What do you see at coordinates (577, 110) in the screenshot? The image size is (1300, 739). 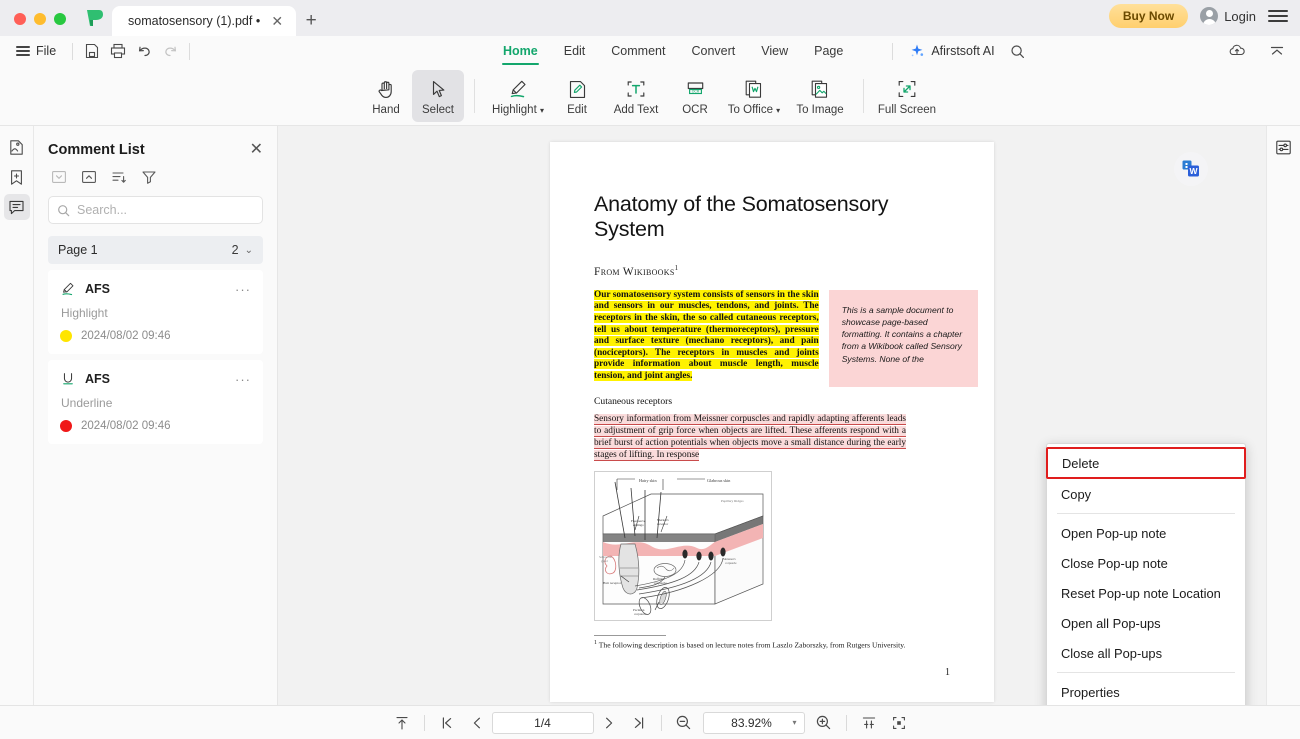 I see `tool-edit-label: Edit` at bounding box center [577, 110].